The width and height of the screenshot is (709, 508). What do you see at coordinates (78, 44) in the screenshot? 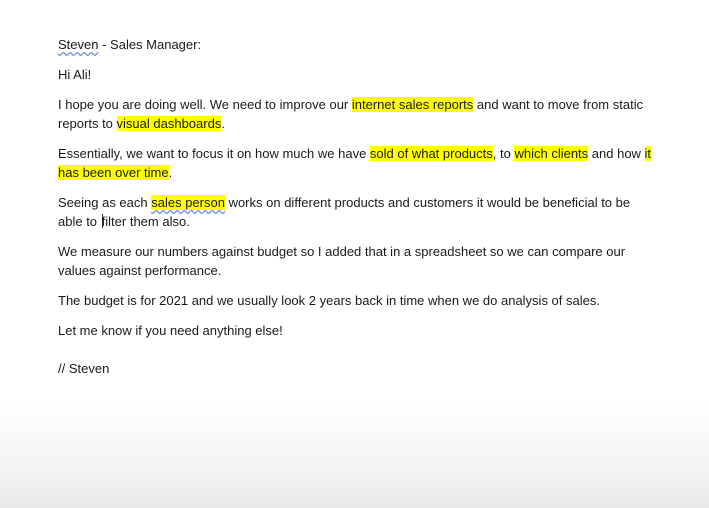
I see `sender-name: Steven` at bounding box center [78, 44].